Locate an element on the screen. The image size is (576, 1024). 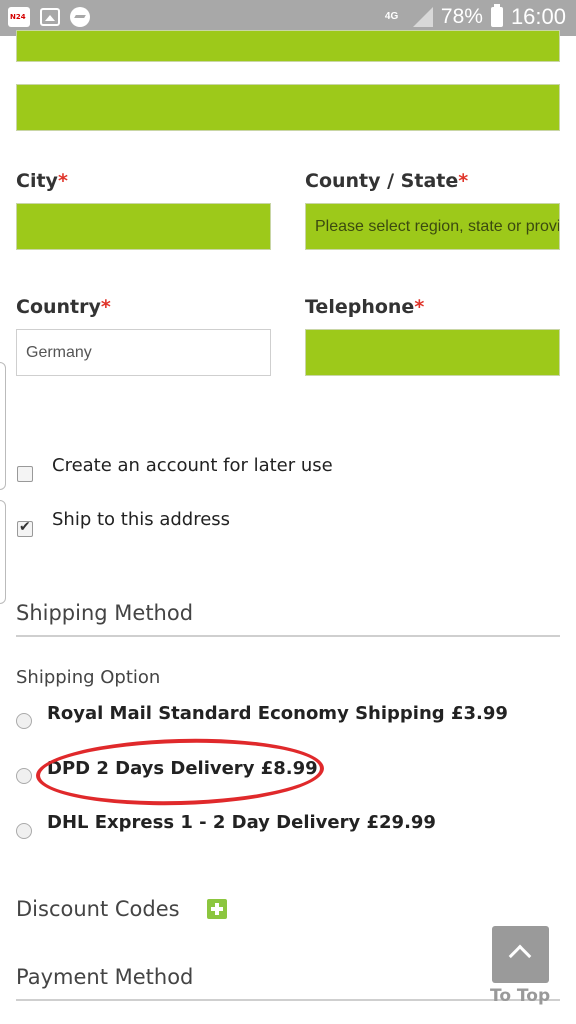
country-label: Country* is located at coordinates (63, 307).